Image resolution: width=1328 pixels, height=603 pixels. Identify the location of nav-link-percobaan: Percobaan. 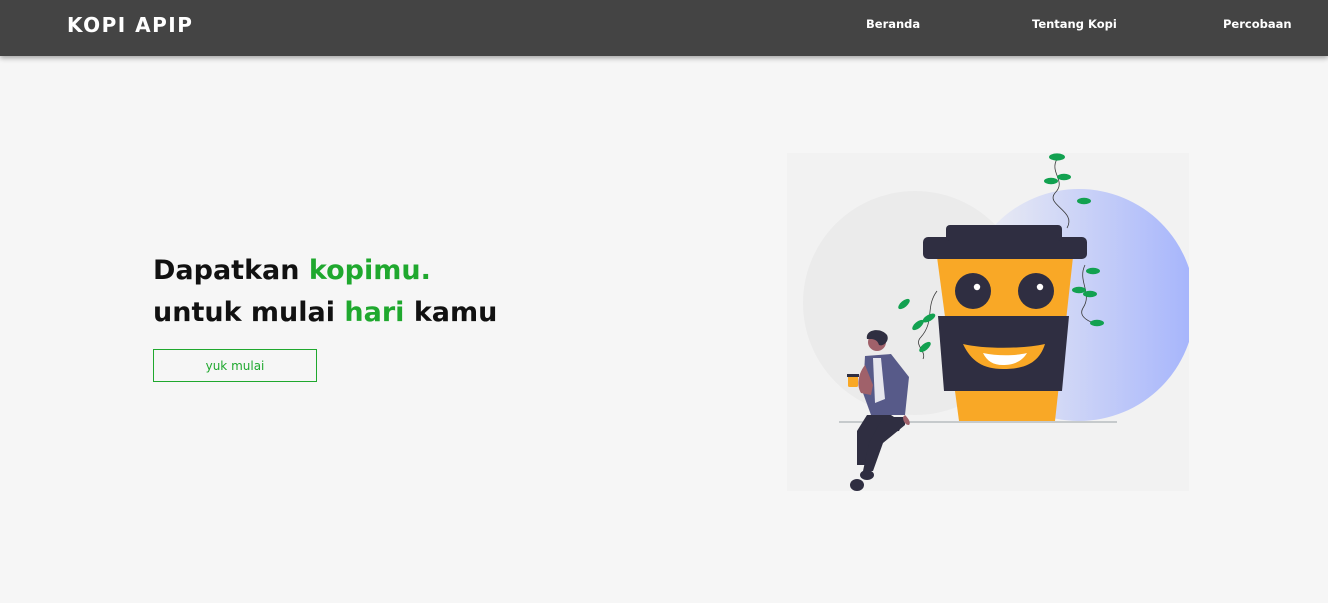
(1257, 24).